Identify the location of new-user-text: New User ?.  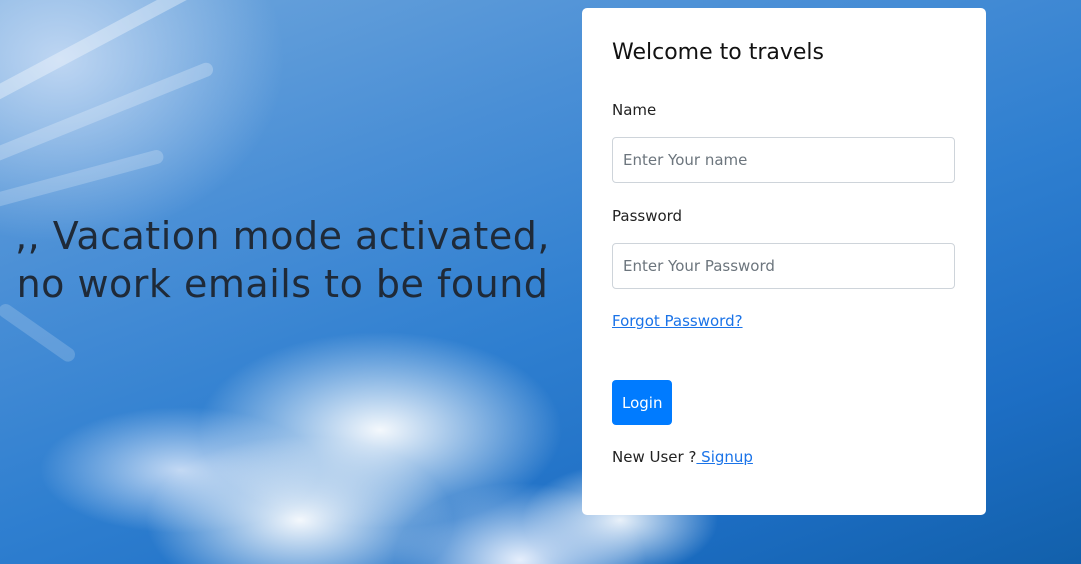
(654, 457).